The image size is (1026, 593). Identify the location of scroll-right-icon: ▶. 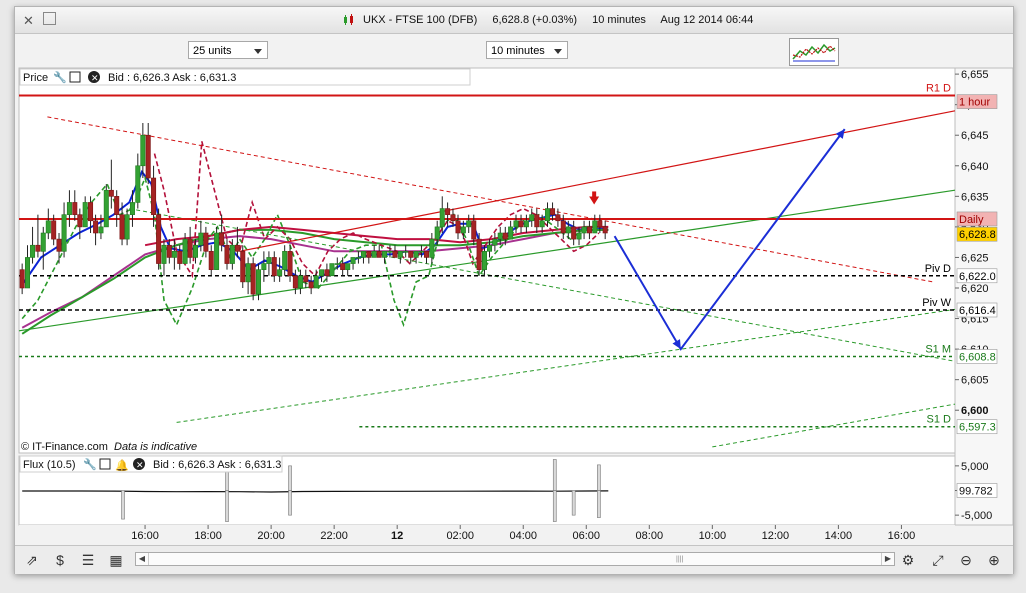
(887, 559).